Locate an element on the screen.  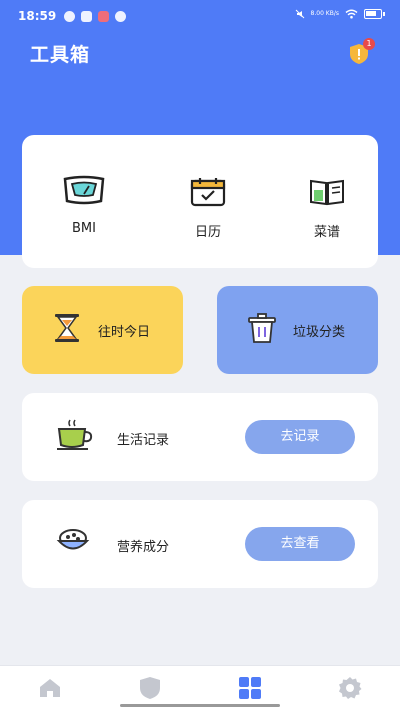
tab-shield is located at coordinates (150, 688).